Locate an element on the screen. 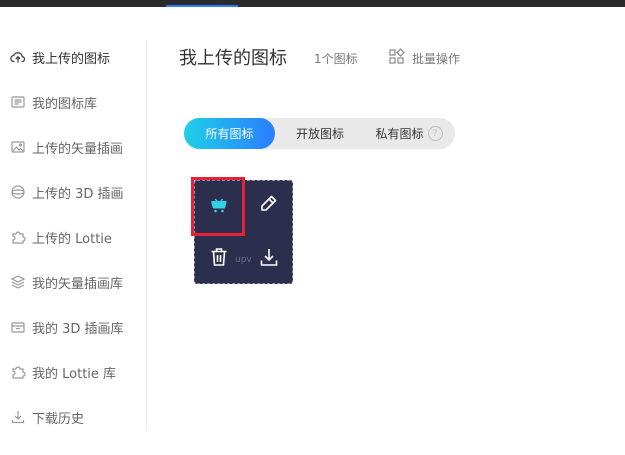  selection-highlight is located at coordinates (218, 206).